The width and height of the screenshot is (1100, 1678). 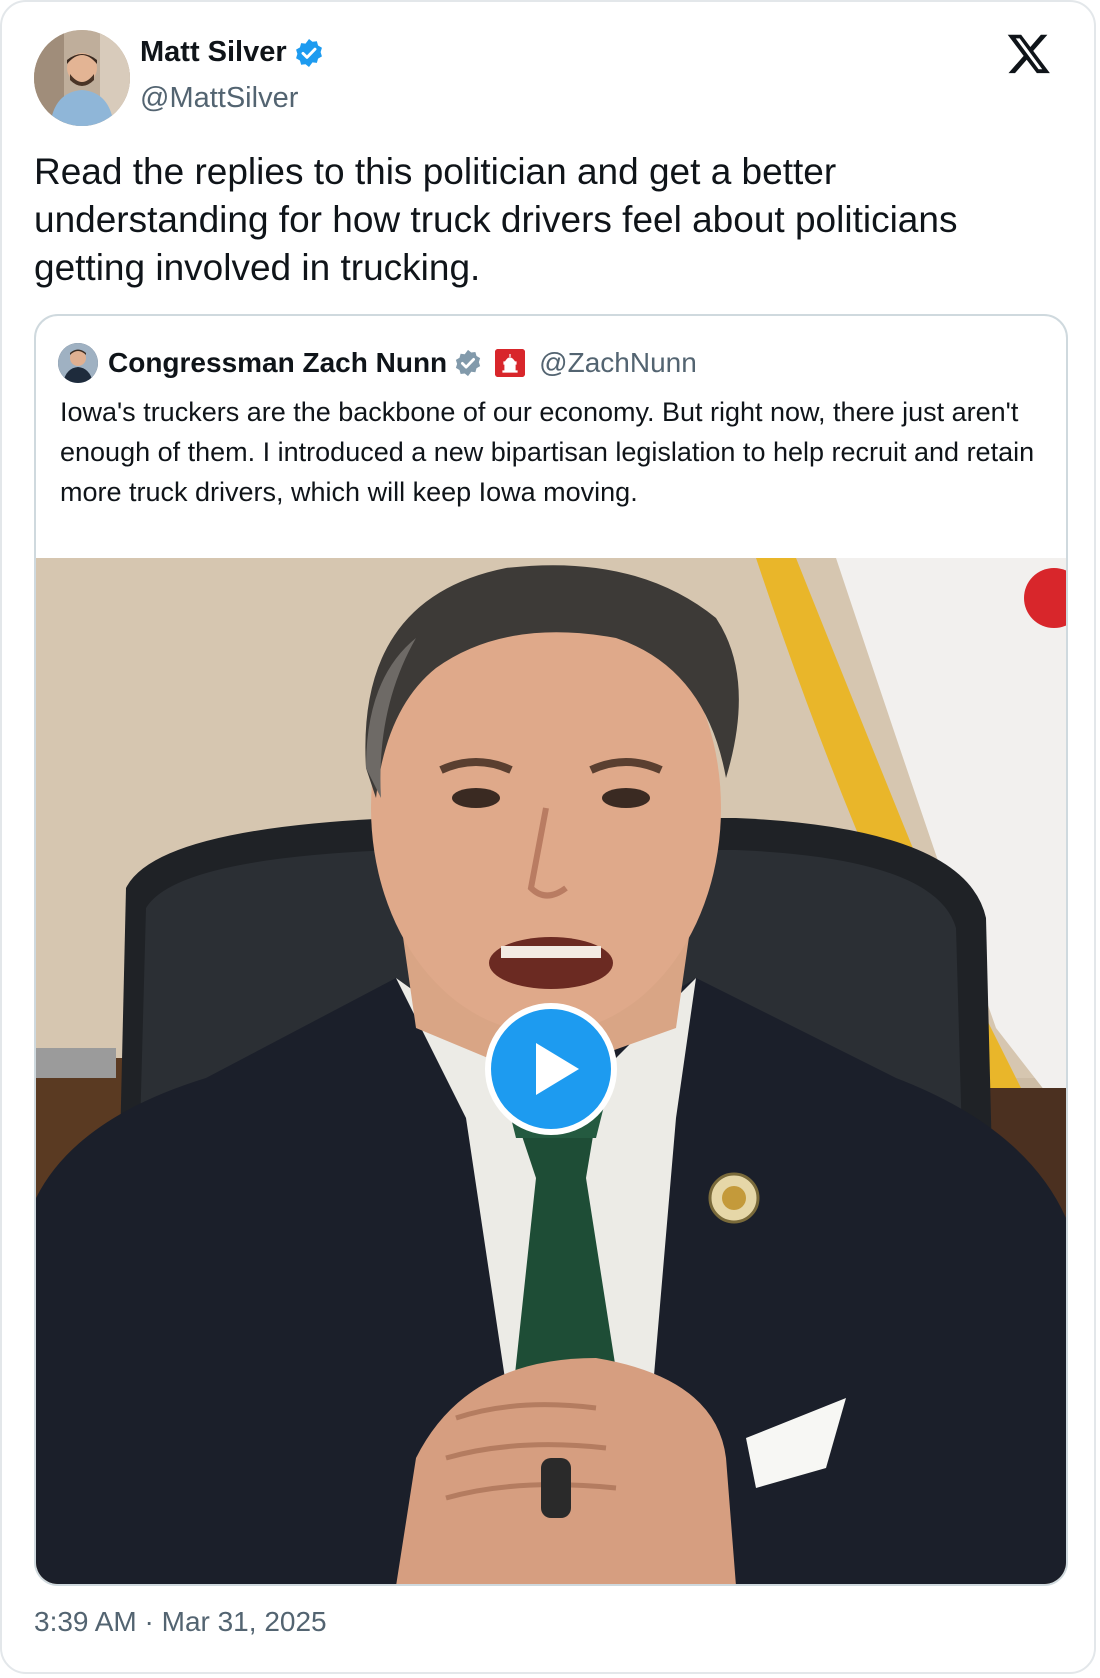 I want to click on x-logo-icon, so click(x=1029, y=53).